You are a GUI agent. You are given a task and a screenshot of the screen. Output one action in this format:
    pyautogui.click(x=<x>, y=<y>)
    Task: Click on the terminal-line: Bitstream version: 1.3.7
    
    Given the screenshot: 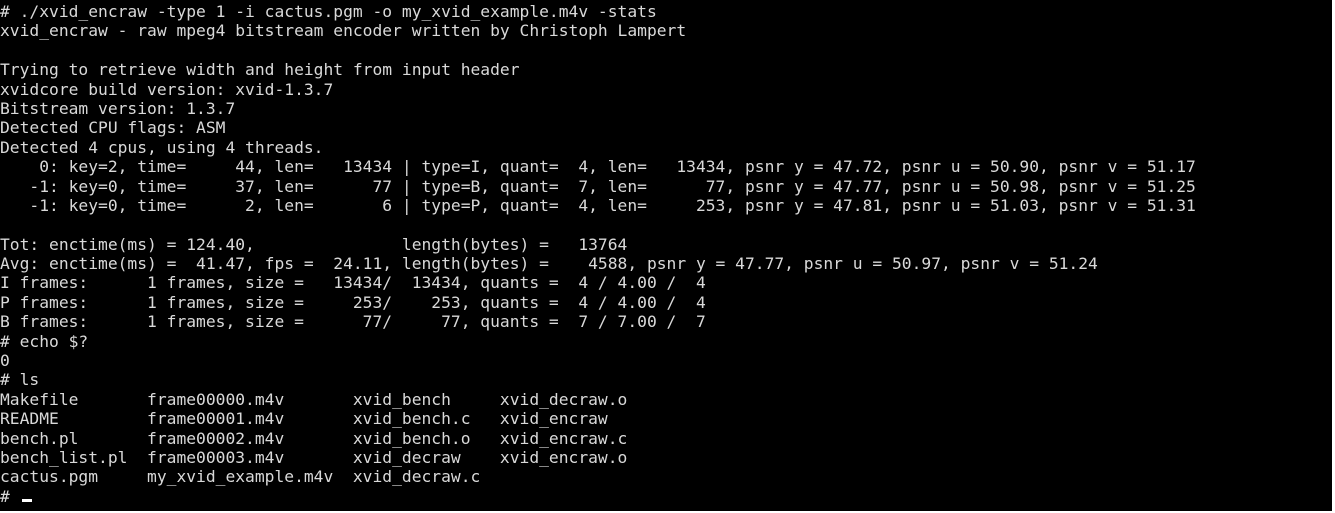 What is the action you would take?
    pyautogui.click(x=118, y=108)
    